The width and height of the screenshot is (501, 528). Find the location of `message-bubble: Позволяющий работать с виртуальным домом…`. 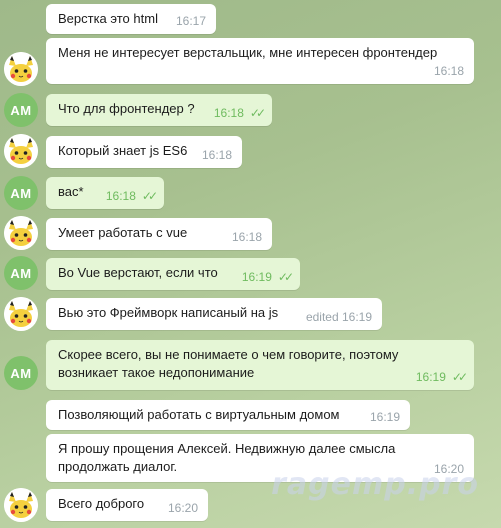

message-bubble: Позволяющий работать с виртуальным домом… is located at coordinates (228, 415).